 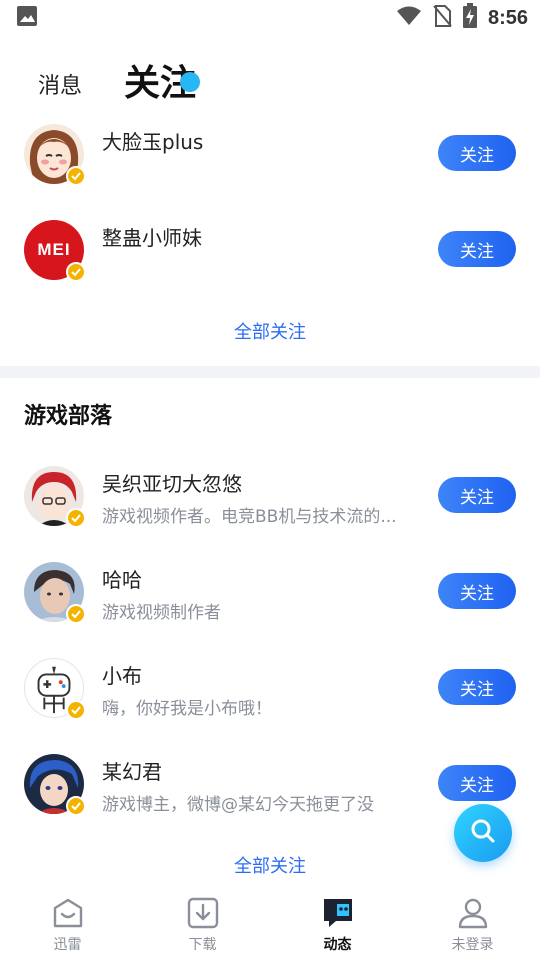 What do you see at coordinates (67, 945) in the screenshot?
I see `nav-label: 迅雷` at bounding box center [67, 945].